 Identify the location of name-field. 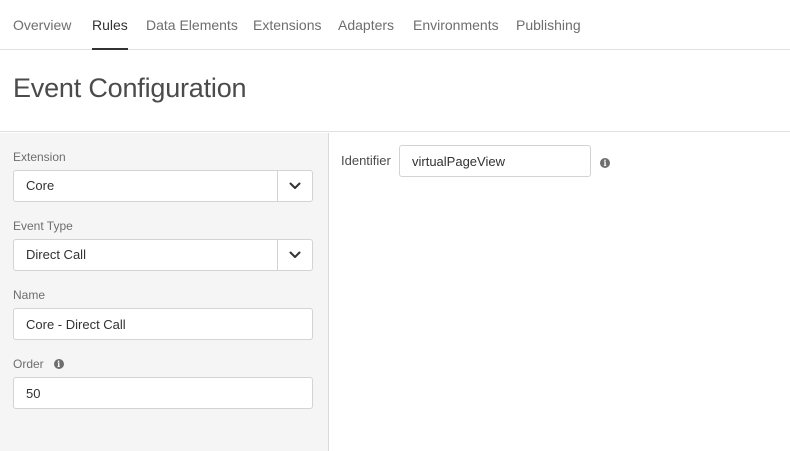
(163, 324).